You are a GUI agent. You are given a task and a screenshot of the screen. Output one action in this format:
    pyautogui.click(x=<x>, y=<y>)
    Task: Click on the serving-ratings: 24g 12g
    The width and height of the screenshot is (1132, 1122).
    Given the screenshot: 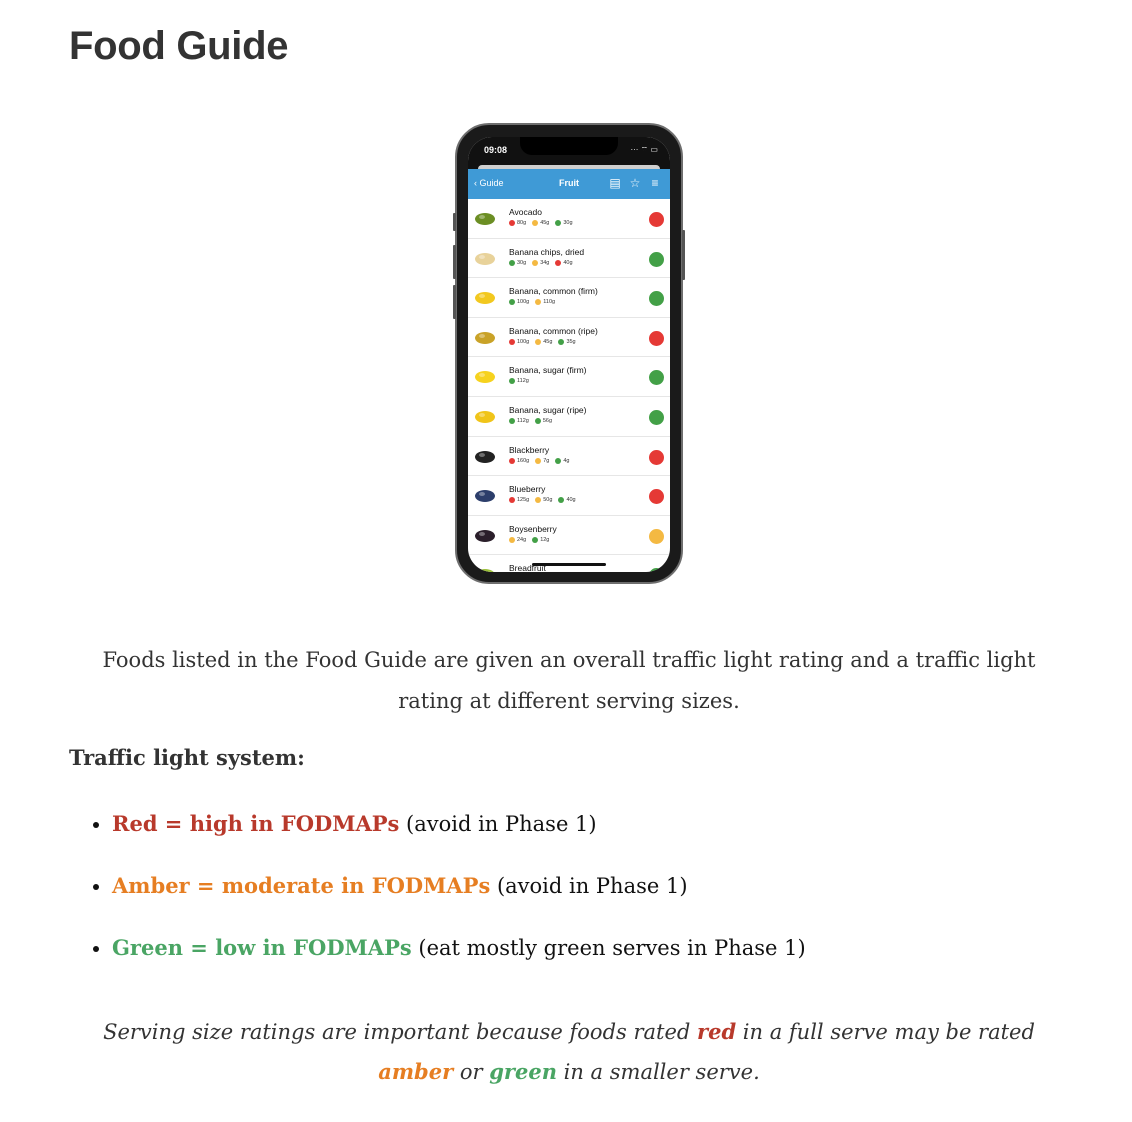 What is the action you would take?
    pyautogui.click(x=529, y=539)
    